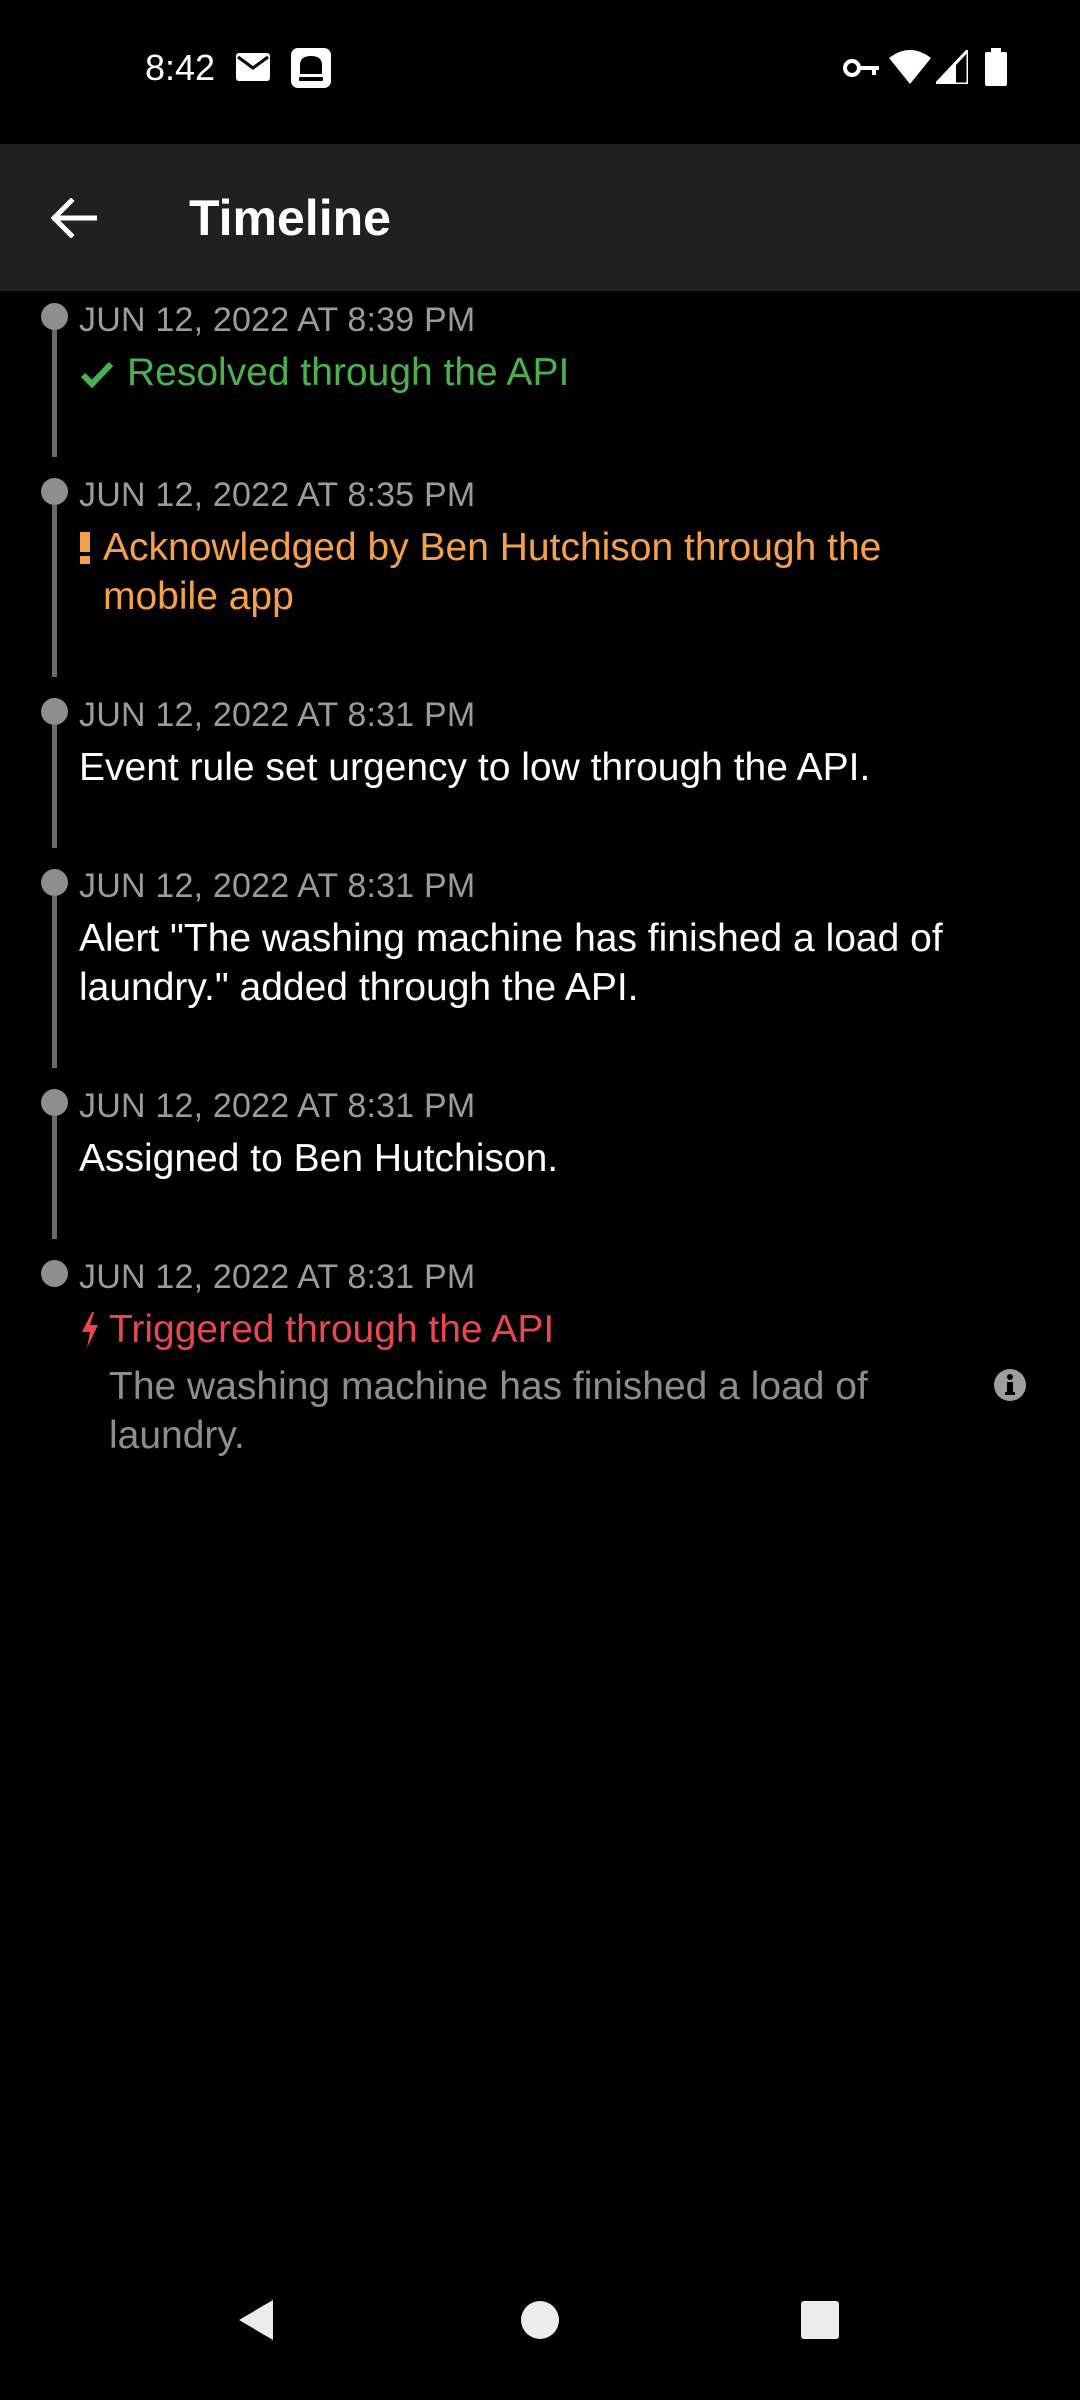  Describe the element at coordinates (90, 1330) in the screenshot. I see `bolt-icon` at that location.